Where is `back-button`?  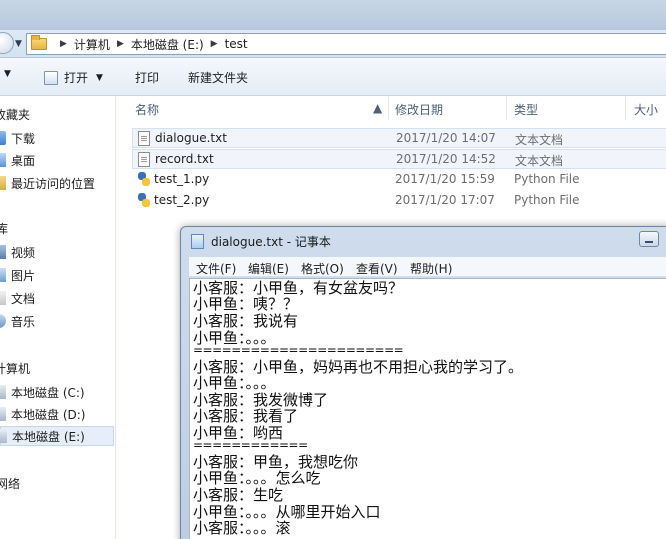 back-button is located at coordinates (7, 43).